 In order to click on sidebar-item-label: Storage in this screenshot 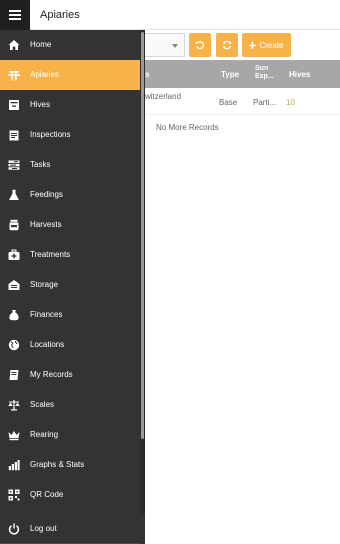, I will do `click(44, 284)`.